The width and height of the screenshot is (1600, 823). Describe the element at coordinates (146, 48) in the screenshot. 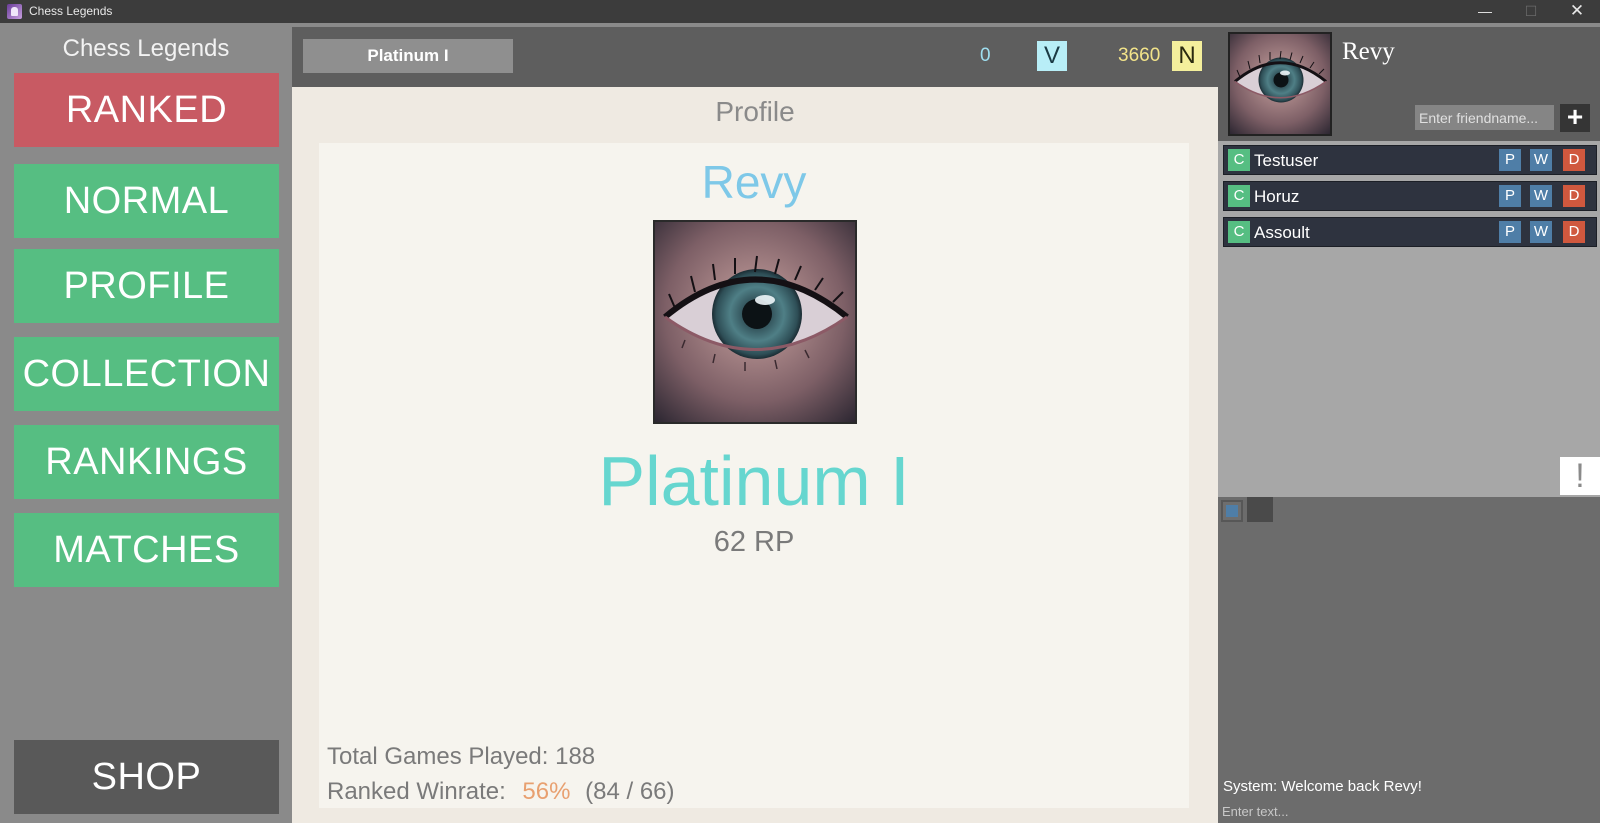

I see `brand-title: Chess Legends` at that location.